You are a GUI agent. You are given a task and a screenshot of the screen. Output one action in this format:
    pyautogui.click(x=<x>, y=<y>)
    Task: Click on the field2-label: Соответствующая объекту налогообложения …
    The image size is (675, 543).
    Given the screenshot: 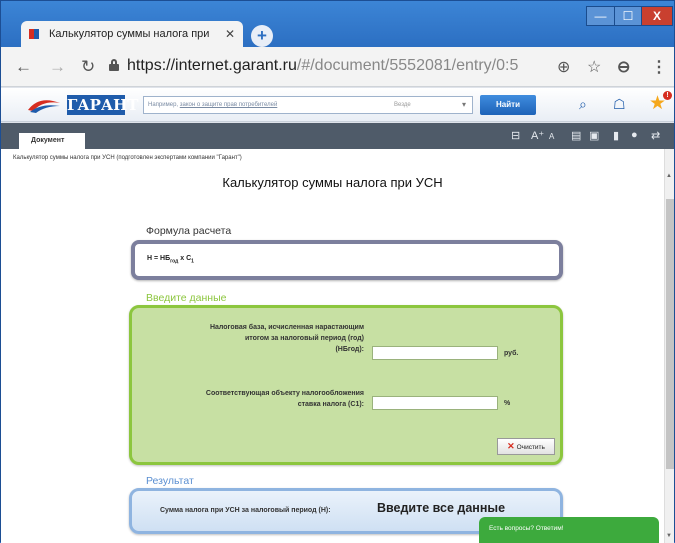 What is the action you would take?
    pyautogui.click(x=253, y=399)
    